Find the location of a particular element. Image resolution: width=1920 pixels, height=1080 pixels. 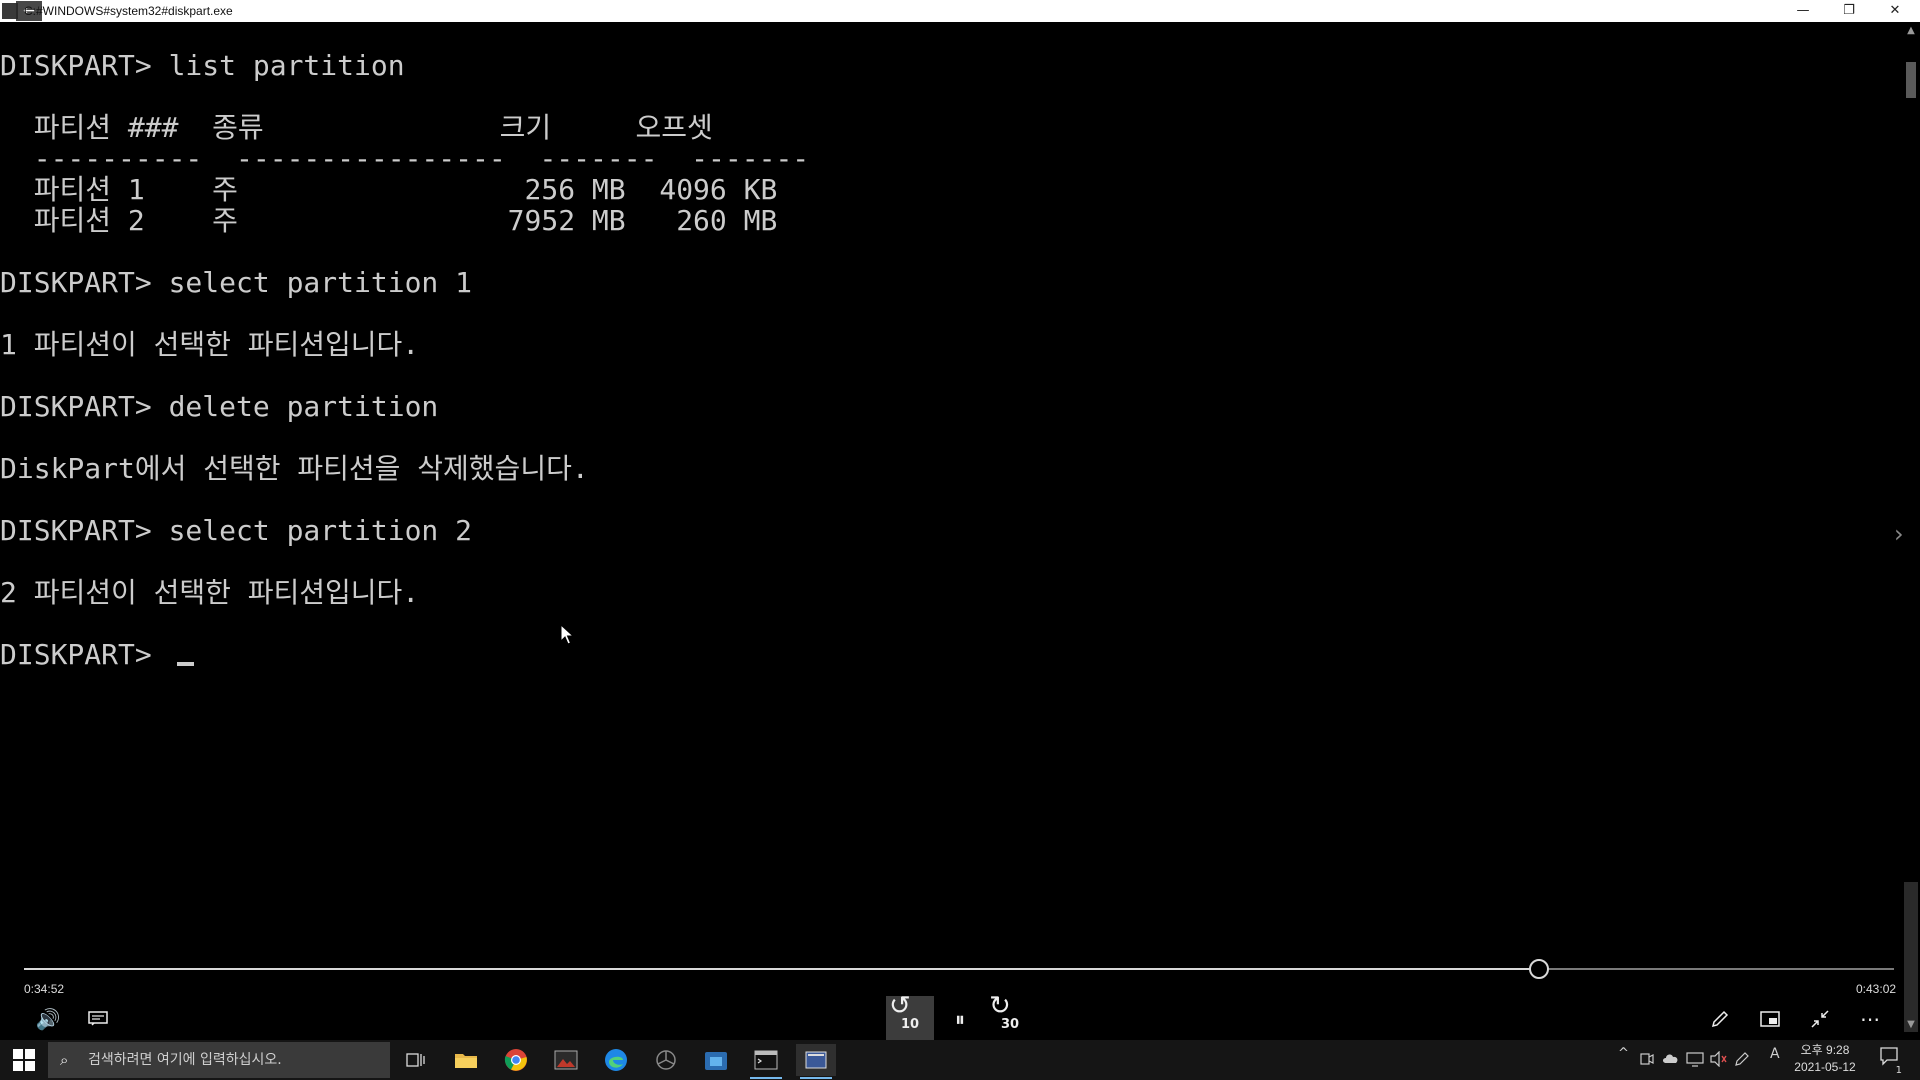

notification-count: 1 is located at coordinates (1898, 1070).